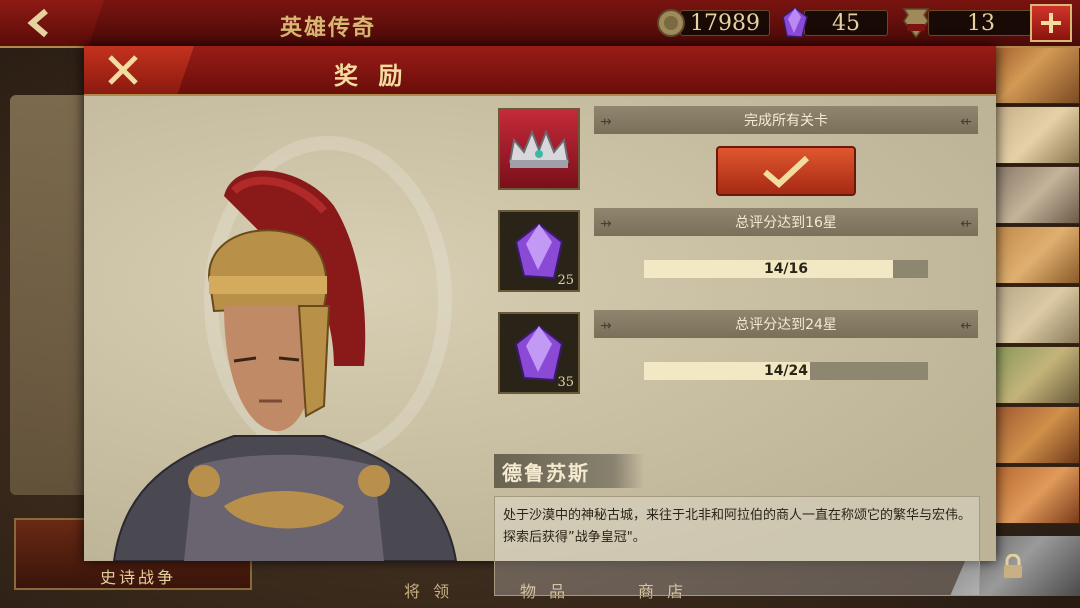 The image size is (1080, 608). Describe the element at coordinates (981, 23) in the screenshot. I see `spqr-value: 13` at that location.